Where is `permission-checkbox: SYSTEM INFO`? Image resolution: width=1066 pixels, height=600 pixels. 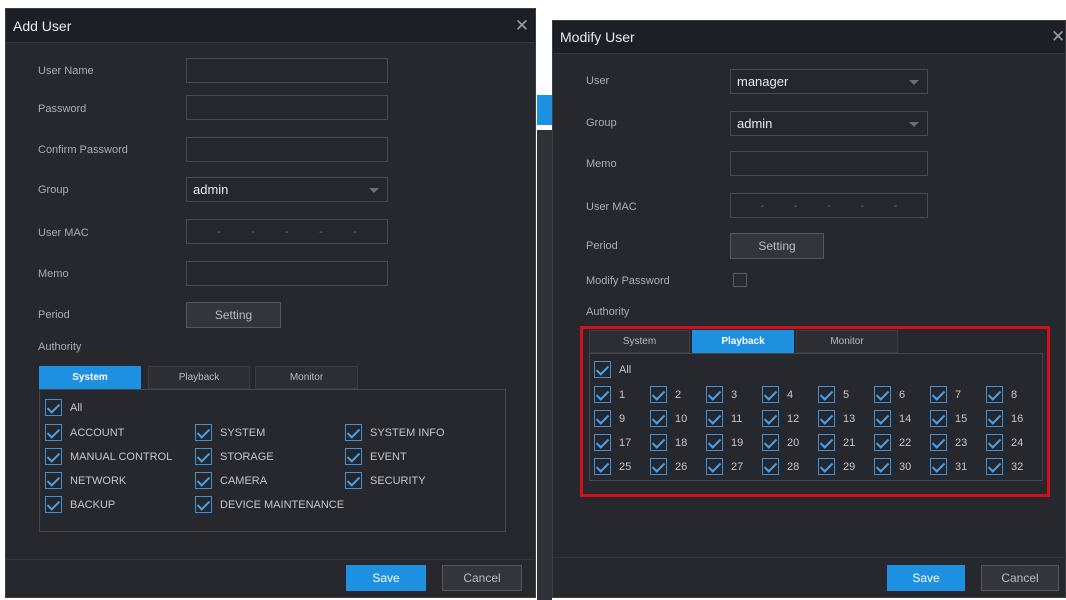
permission-checkbox: SYSTEM INFO is located at coordinates (395, 432).